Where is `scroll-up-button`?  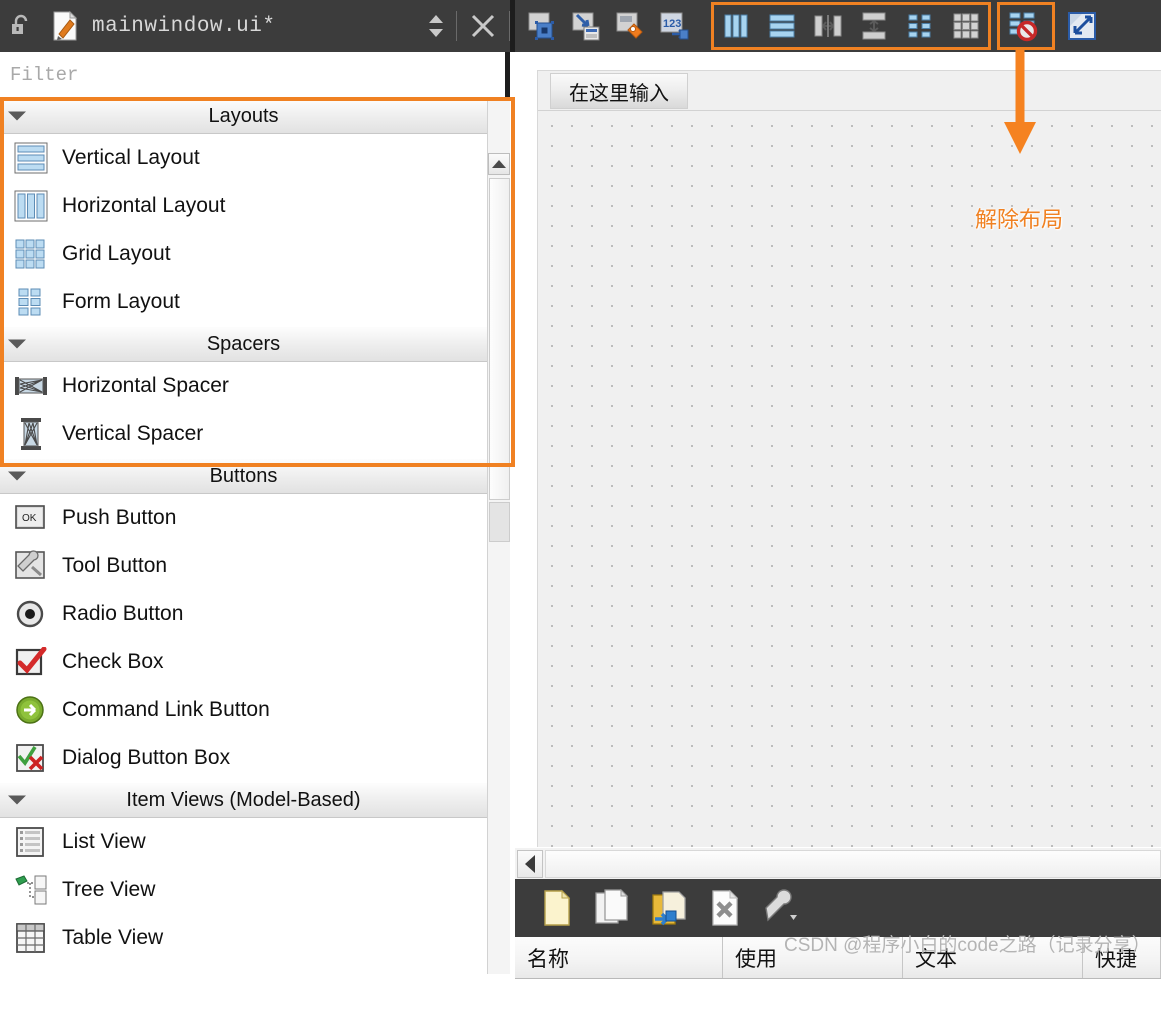
scroll-up-button is located at coordinates (499, 164).